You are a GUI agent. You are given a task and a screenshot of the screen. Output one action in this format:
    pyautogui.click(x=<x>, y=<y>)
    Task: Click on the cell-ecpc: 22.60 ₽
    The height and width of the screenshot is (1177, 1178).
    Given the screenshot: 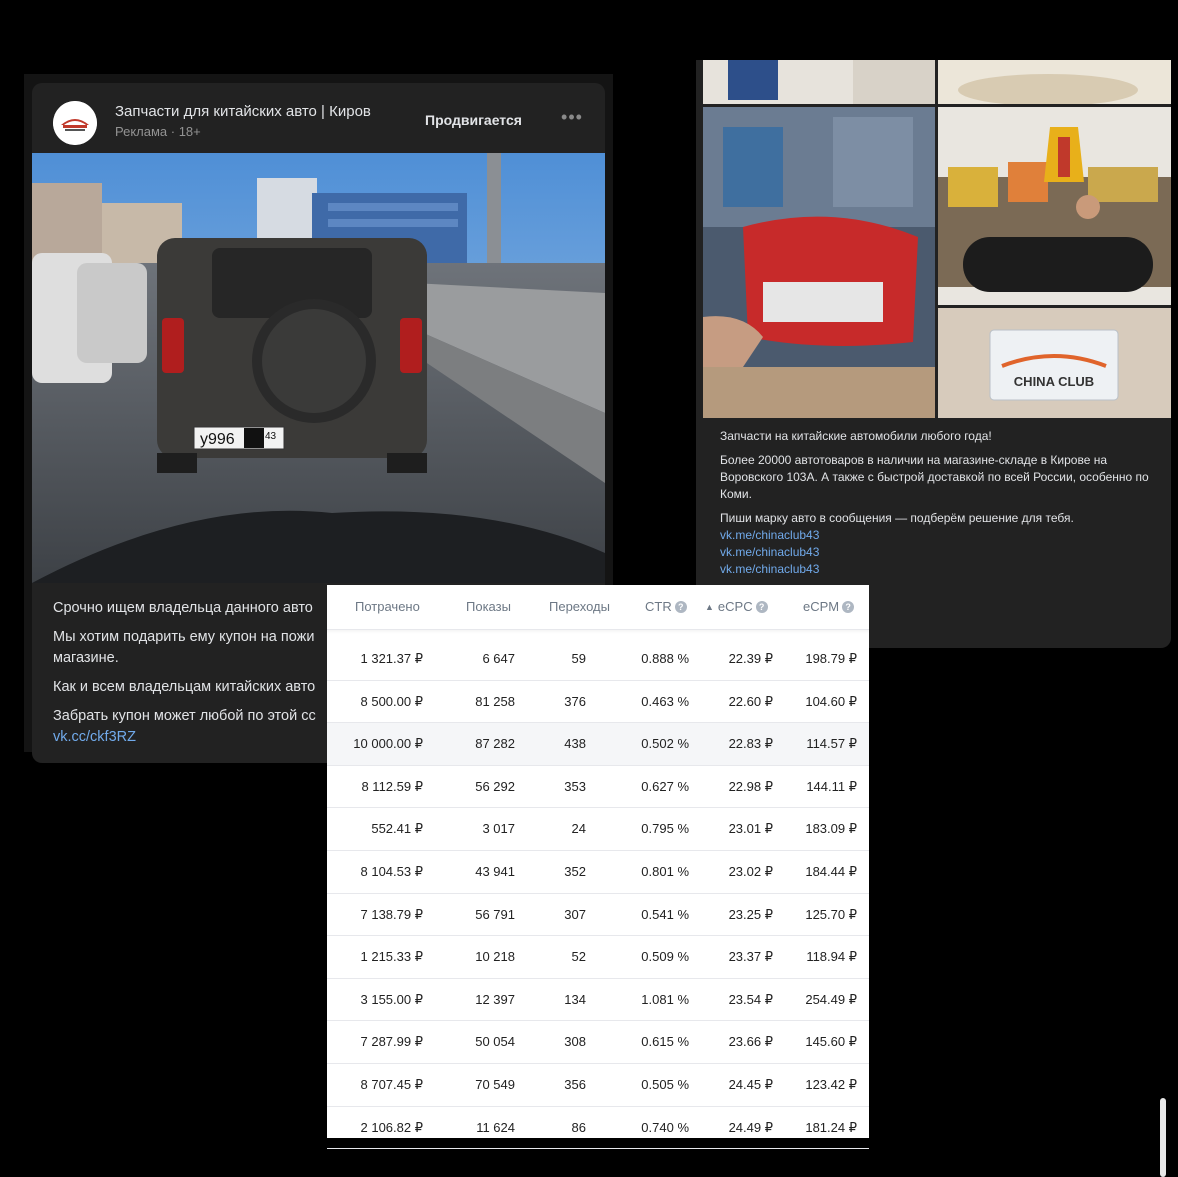 What is the action you would take?
    pyautogui.click(x=750, y=701)
    